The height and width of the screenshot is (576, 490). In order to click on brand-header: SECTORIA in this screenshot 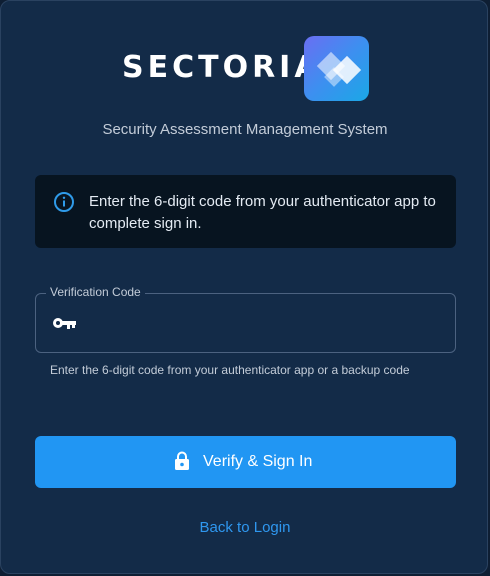, I will do `click(245, 69)`.